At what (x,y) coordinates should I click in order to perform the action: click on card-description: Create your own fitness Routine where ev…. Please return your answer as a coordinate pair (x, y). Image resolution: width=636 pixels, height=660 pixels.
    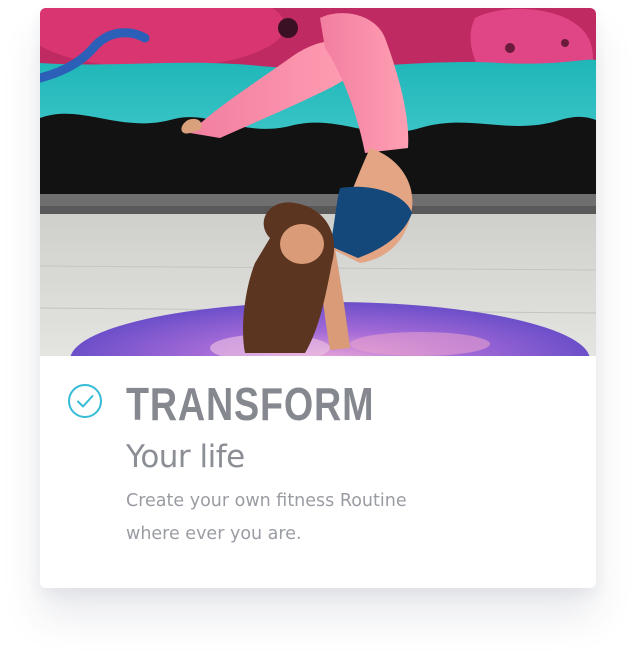
    Looking at the image, I should click on (266, 517).